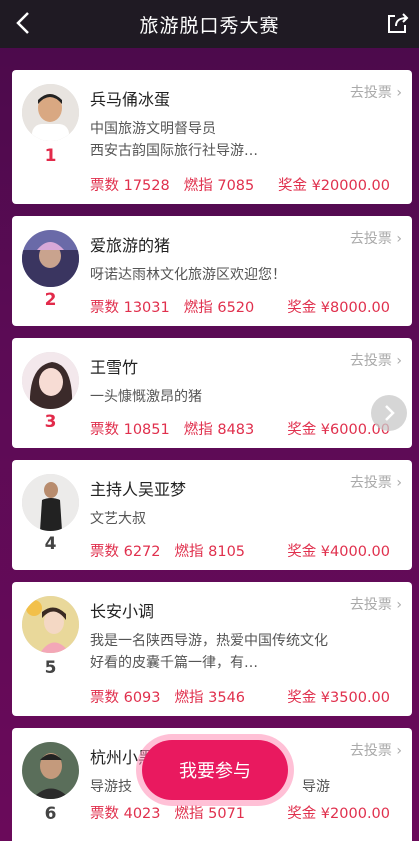 This screenshot has height=841, width=419. I want to click on contestant-name: 长安小调, so click(122, 611).